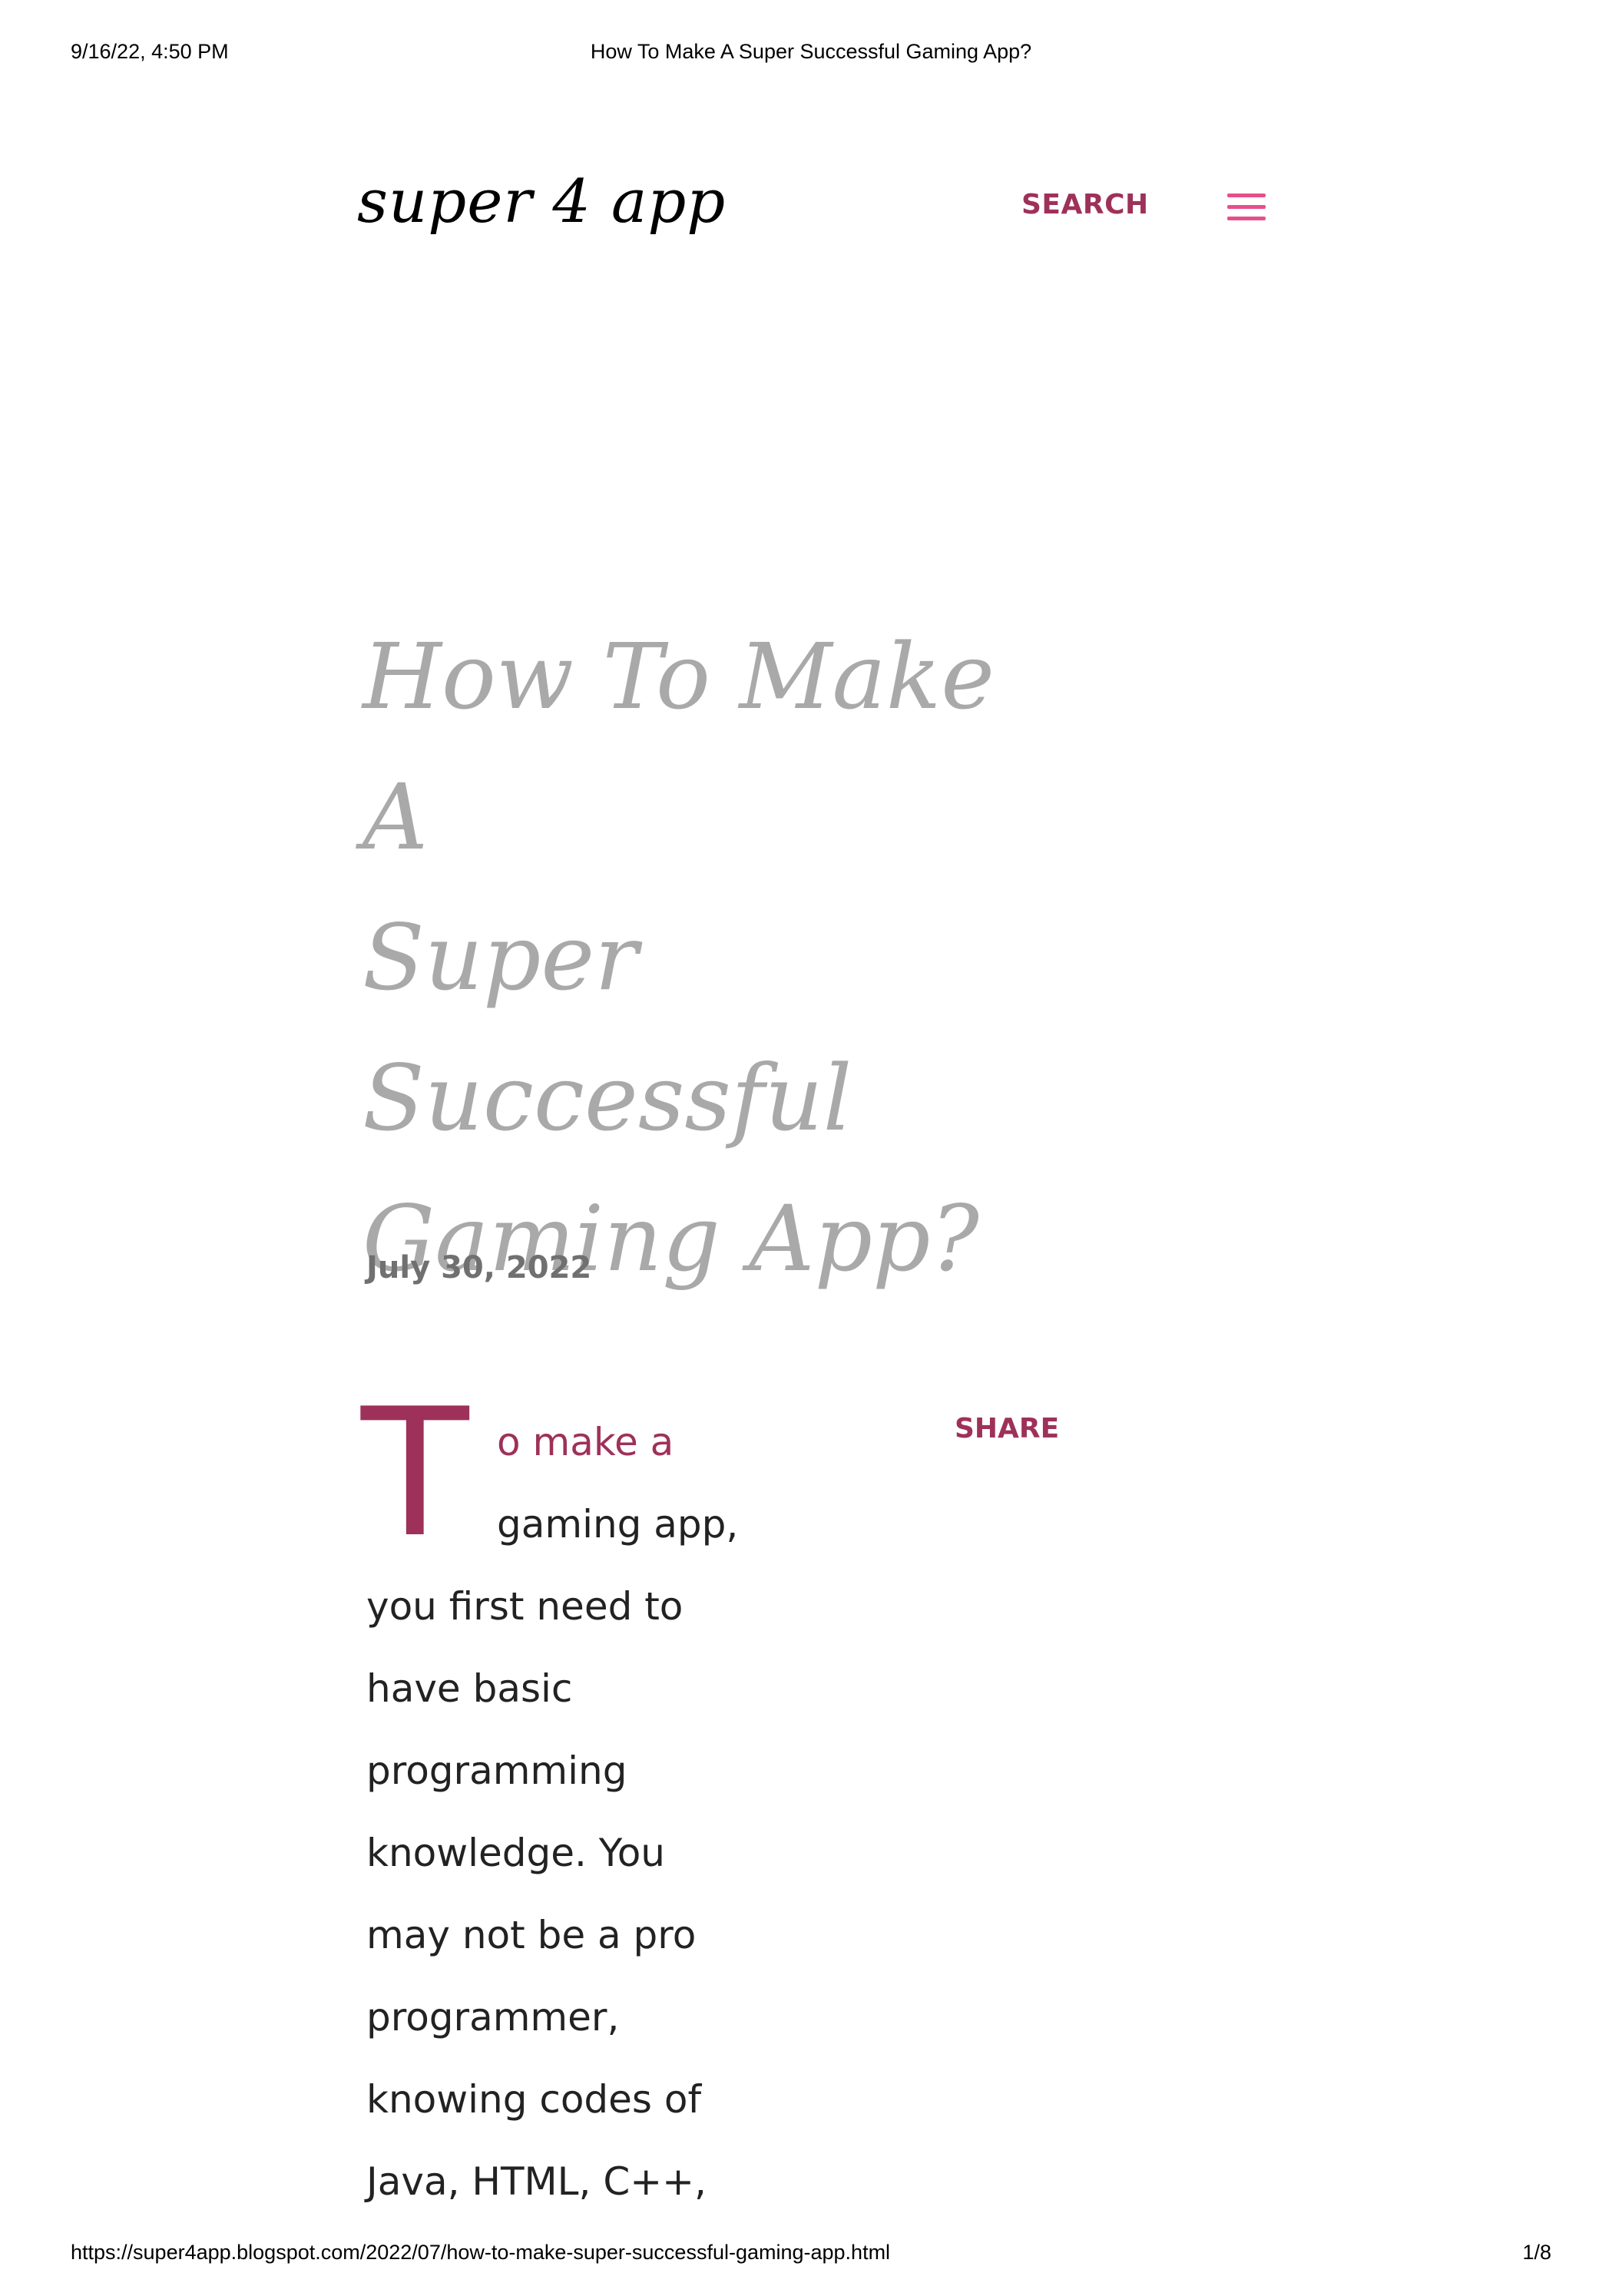  Describe the element at coordinates (1085, 205) in the screenshot. I see `search-button: SEARCH` at that location.